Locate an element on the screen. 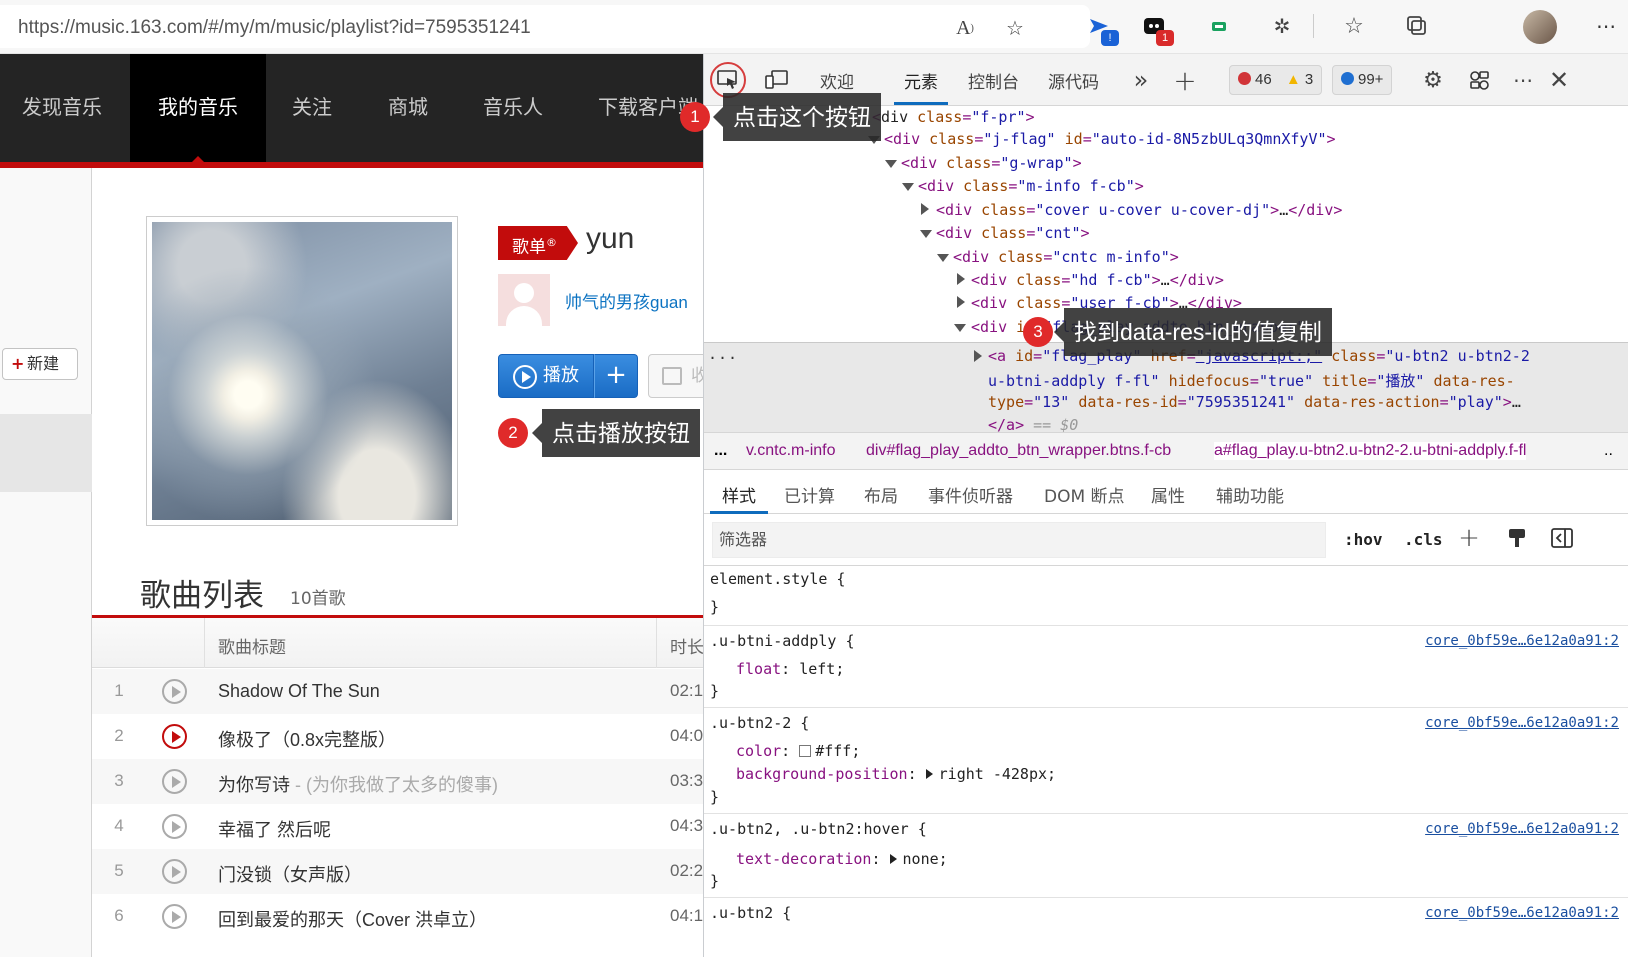 The width and height of the screenshot is (1628, 957). song-title: Shadow Of The Sun is located at coordinates (299, 691).